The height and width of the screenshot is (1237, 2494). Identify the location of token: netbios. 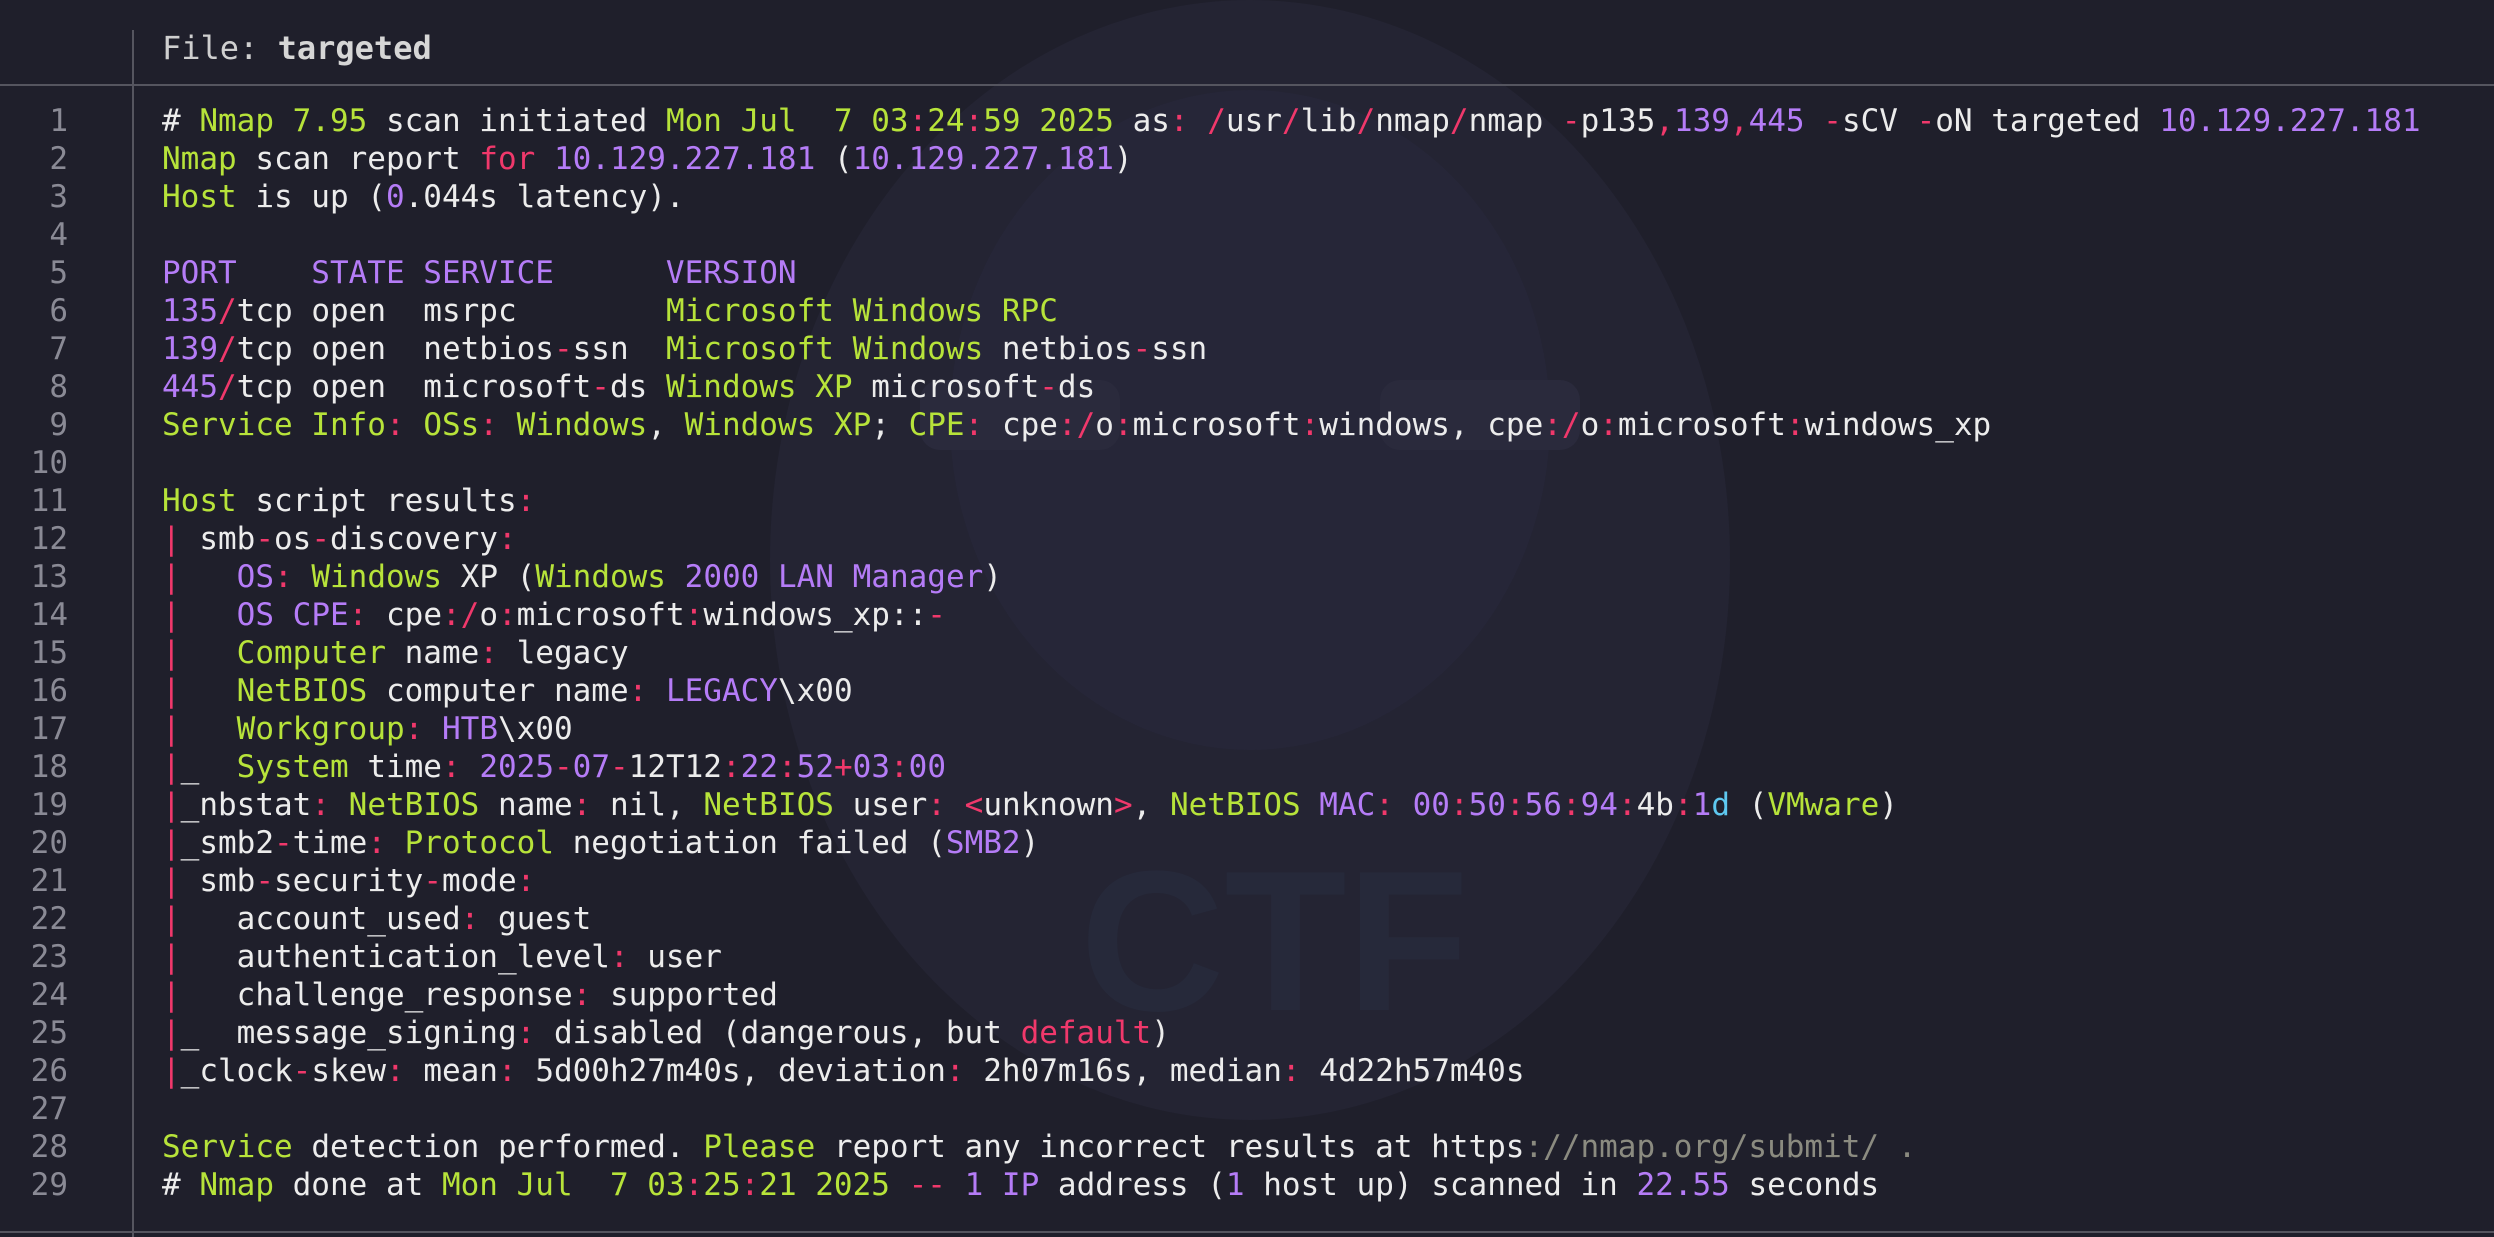
(1058, 349).